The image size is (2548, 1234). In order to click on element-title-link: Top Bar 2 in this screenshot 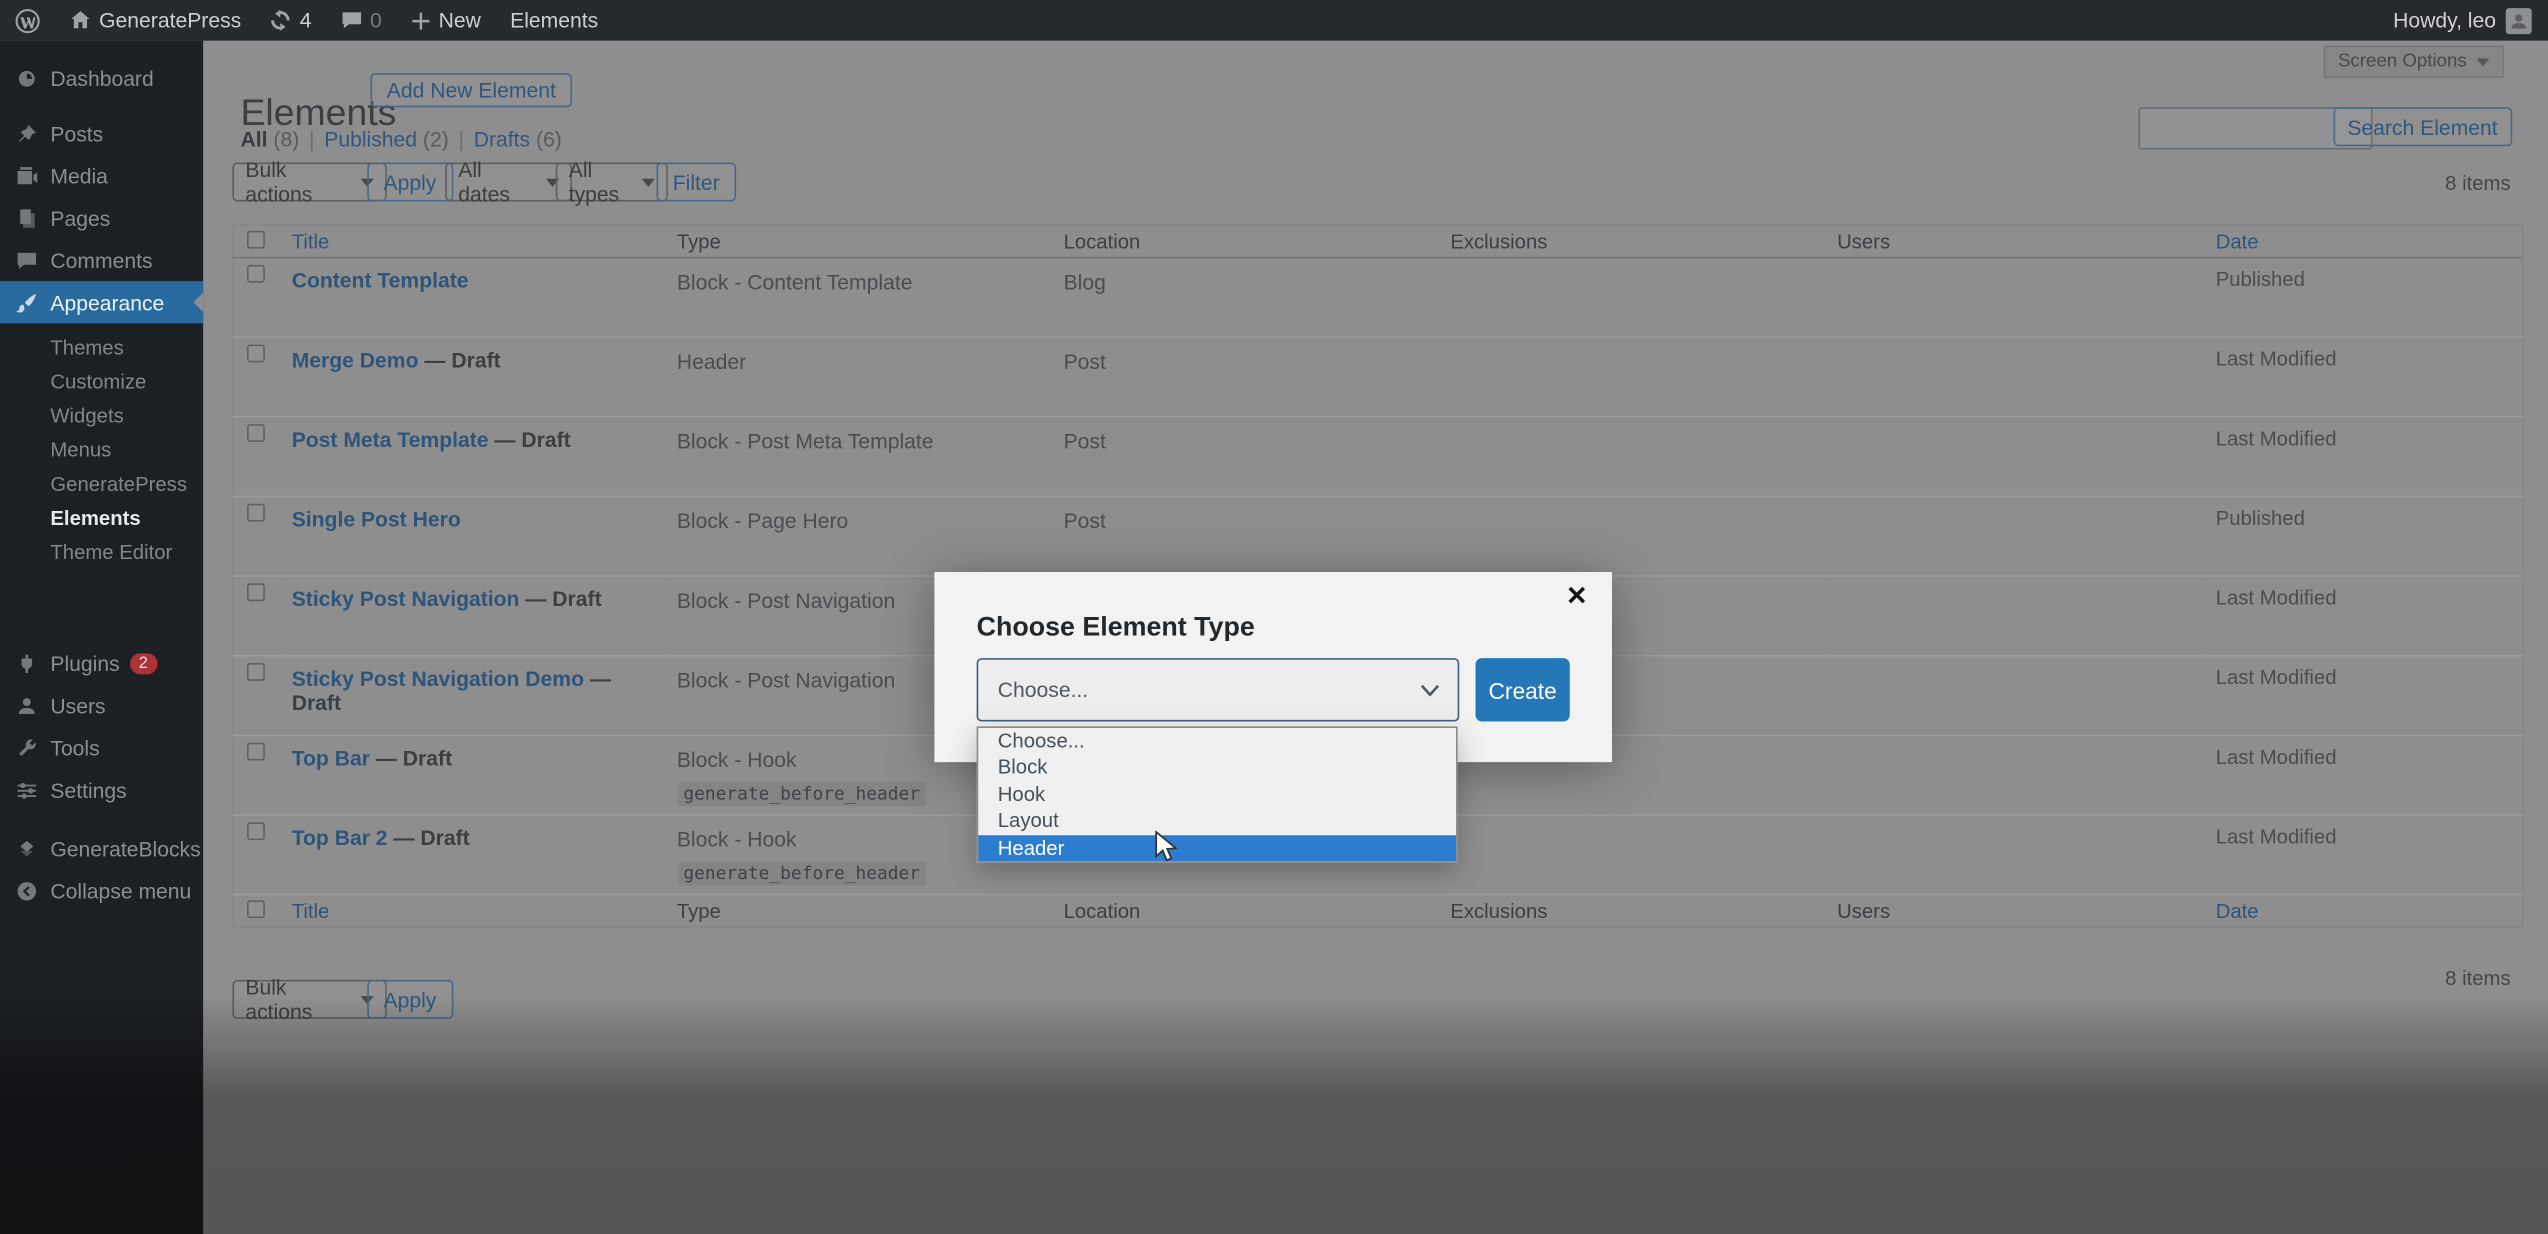, I will do `click(340, 838)`.